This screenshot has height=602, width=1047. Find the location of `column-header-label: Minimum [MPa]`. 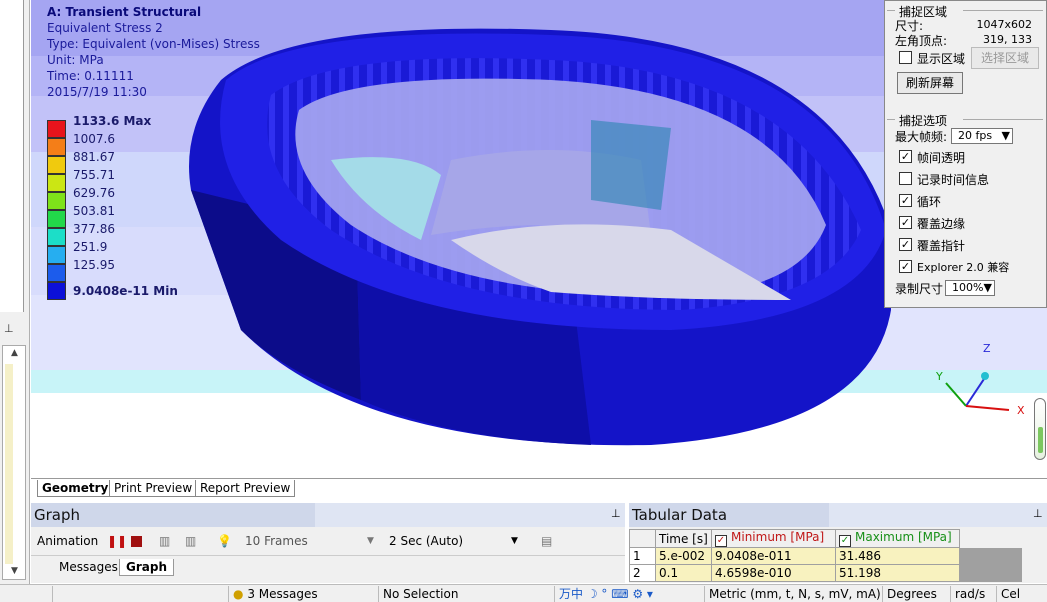

column-header-label: Minimum [MPa] is located at coordinates (778, 537).